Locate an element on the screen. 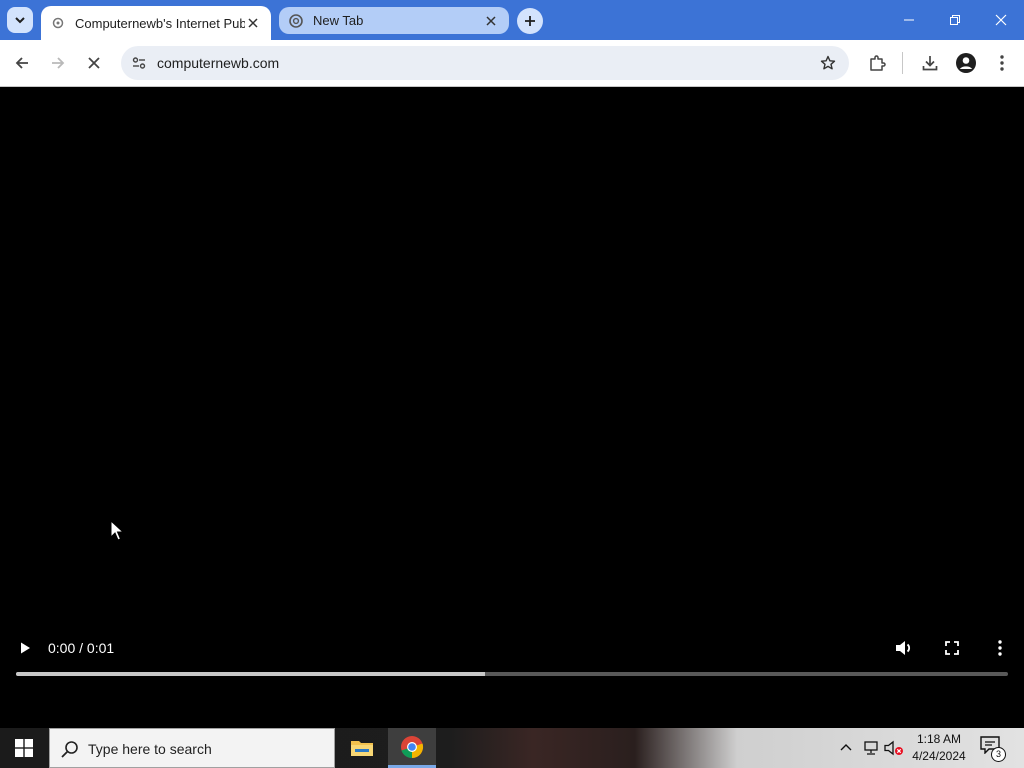  network-button is located at coordinates (871, 748).